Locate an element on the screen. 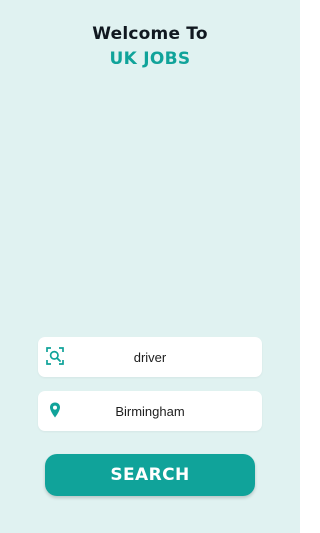  location-input is located at coordinates (150, 411).